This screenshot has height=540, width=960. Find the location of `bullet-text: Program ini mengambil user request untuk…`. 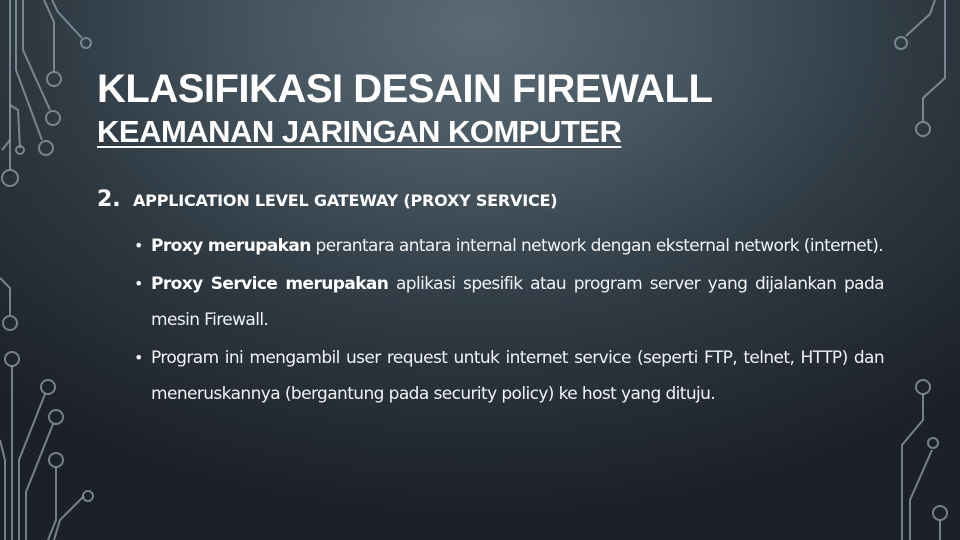

bullet-text: Program ini mengambil user request untuk… is located at coordinates (518, 376).